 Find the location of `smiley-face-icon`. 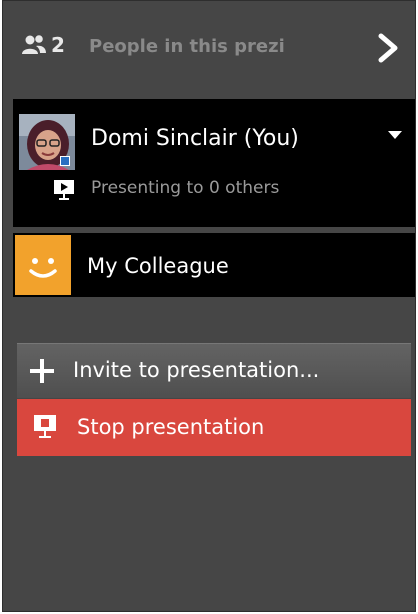

smiley-face-icon is located at coordinates (43, 268).